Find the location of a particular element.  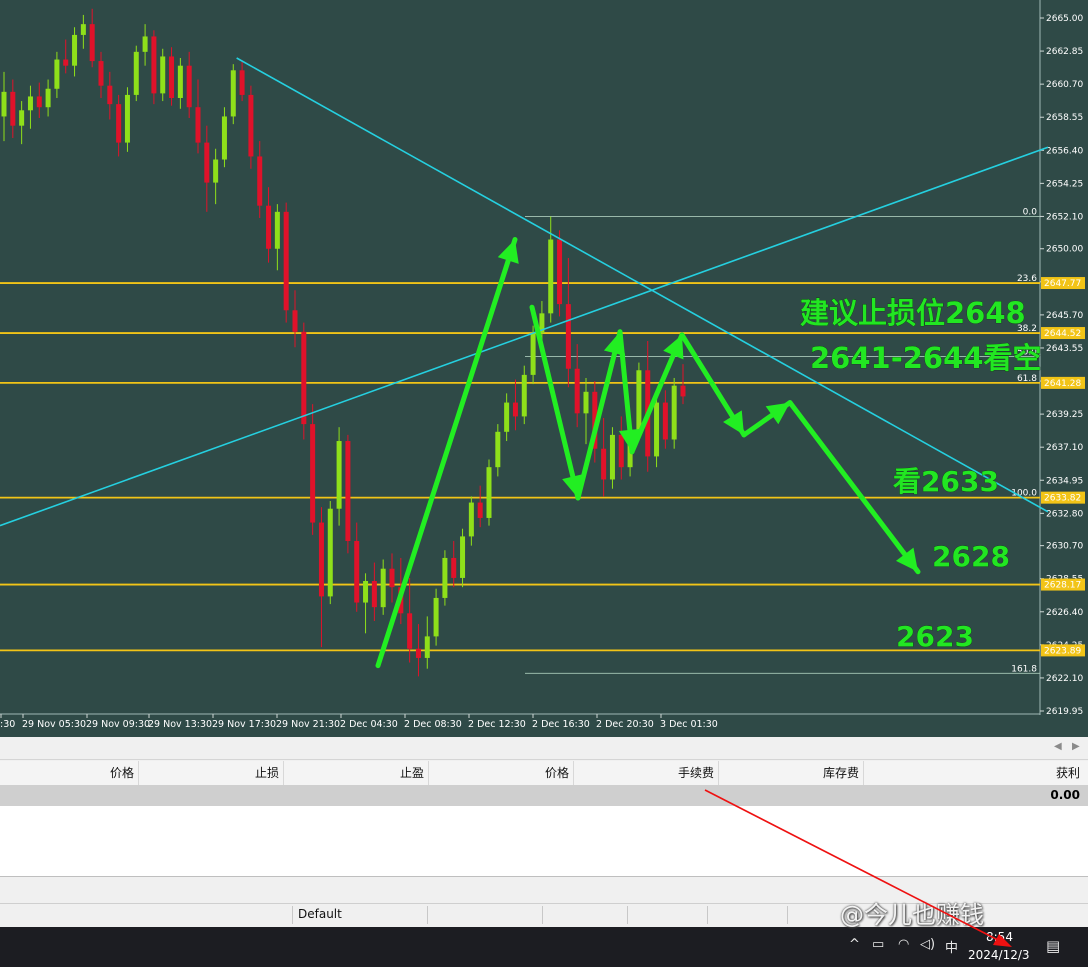

battery-icon: ▭ is located at coordinates (878, 944).